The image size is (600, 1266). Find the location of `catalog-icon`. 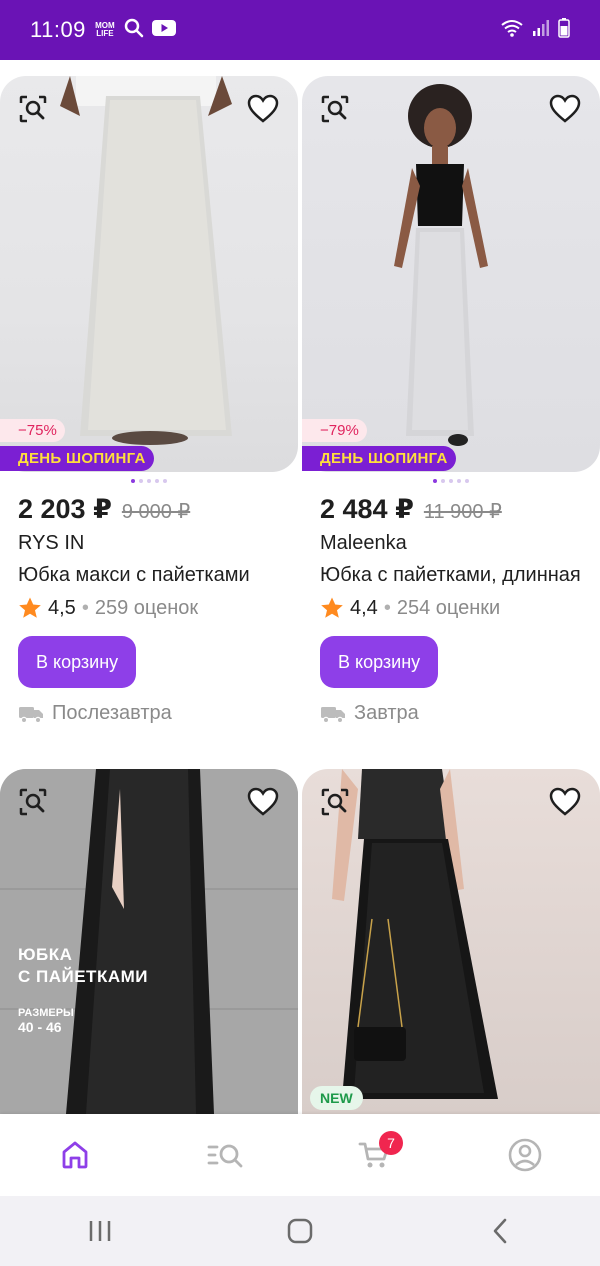

catalog-icon is located at coordinates (225, 1156).